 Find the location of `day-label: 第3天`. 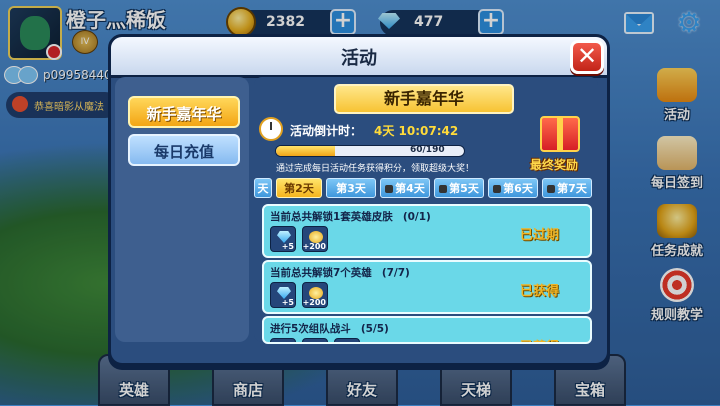

day-label: 第3天 is located at coordinates (351, 188).